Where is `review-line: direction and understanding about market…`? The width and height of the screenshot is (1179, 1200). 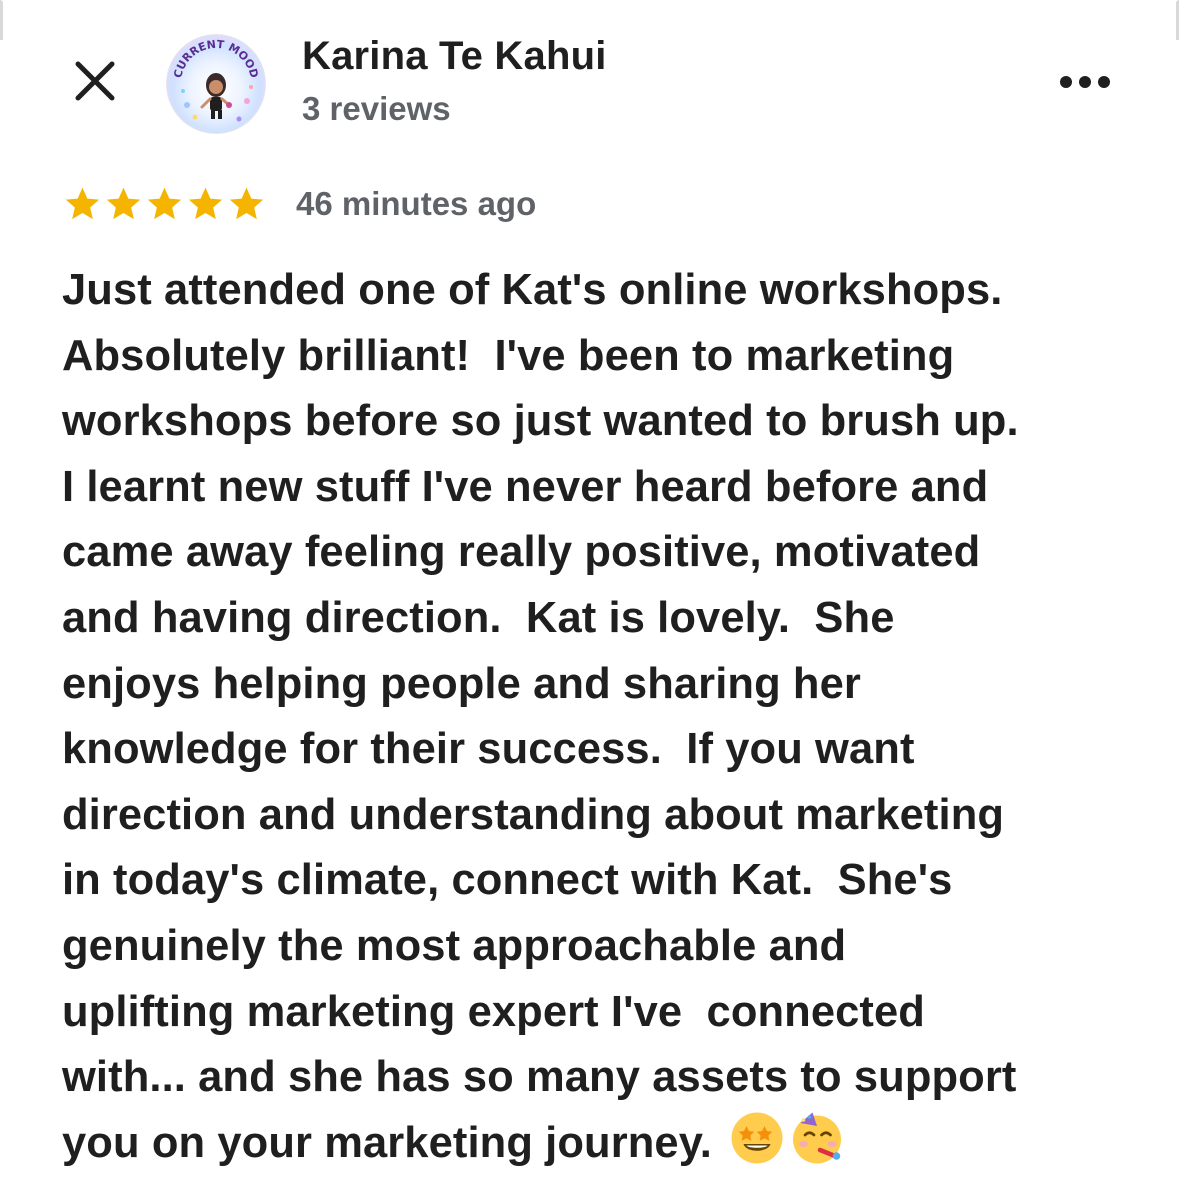 review-line: direction and understanding about market… is located at coordinates (602, 816).